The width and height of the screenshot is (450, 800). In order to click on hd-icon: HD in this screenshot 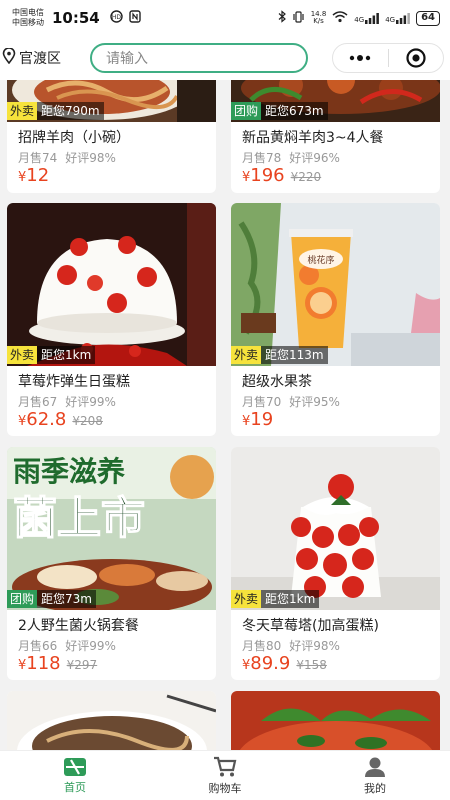, I will do `click(116, 18)`.